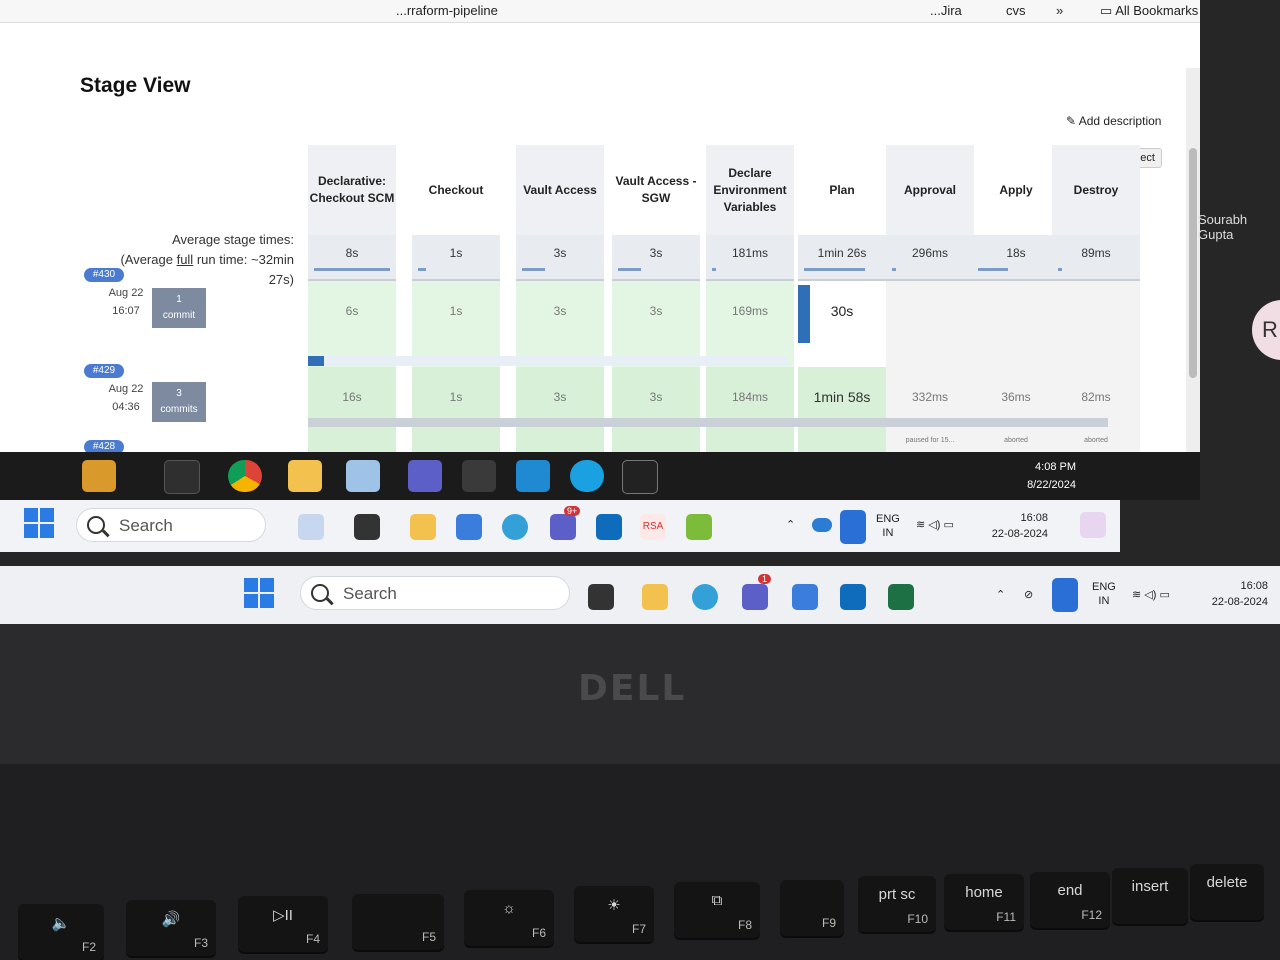  Describe the element at coordinates (135, 85) in the screenshot. I see `page-title: Stage View` at that location.